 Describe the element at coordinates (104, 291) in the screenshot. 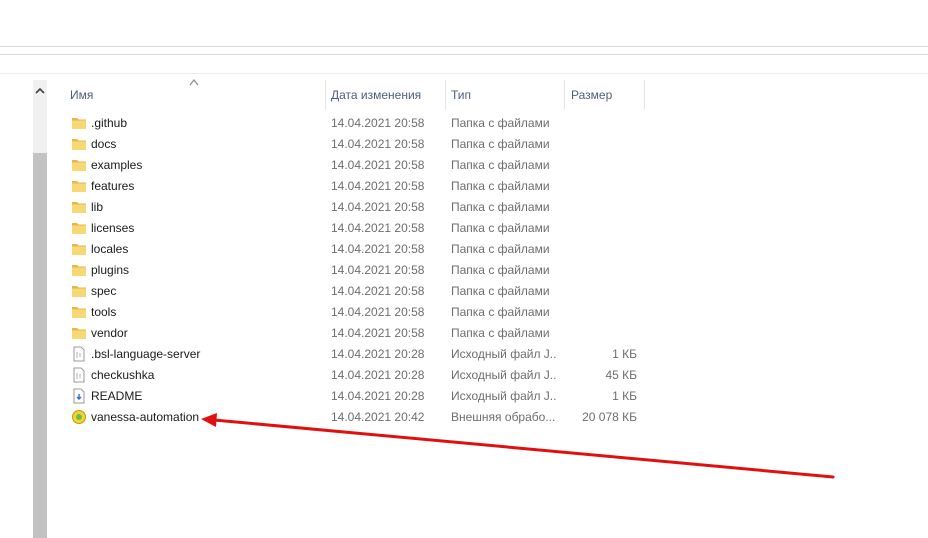

I see `file-name: spec` at that location.